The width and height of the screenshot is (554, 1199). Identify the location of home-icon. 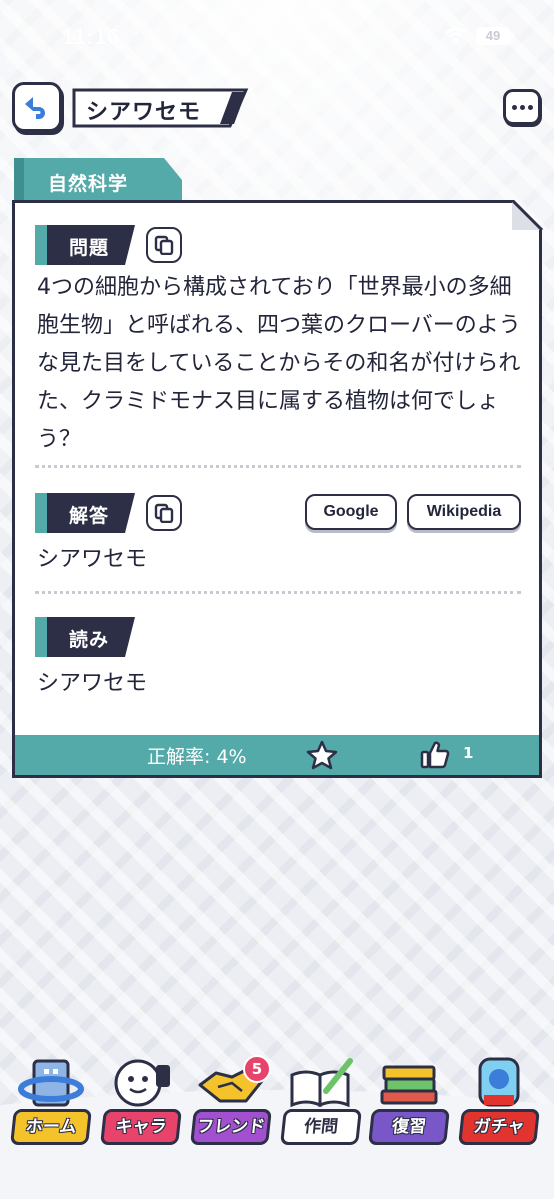
(51, 1083).